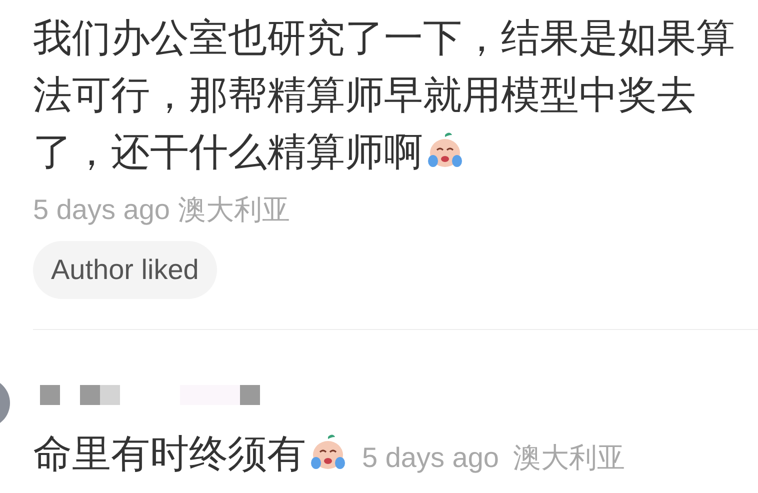 This screenshot has height=493, width=758. Describe the element at coordinates (190, 455) in the screenshot. I see `comment-text: 命里有时终须有` at that location.